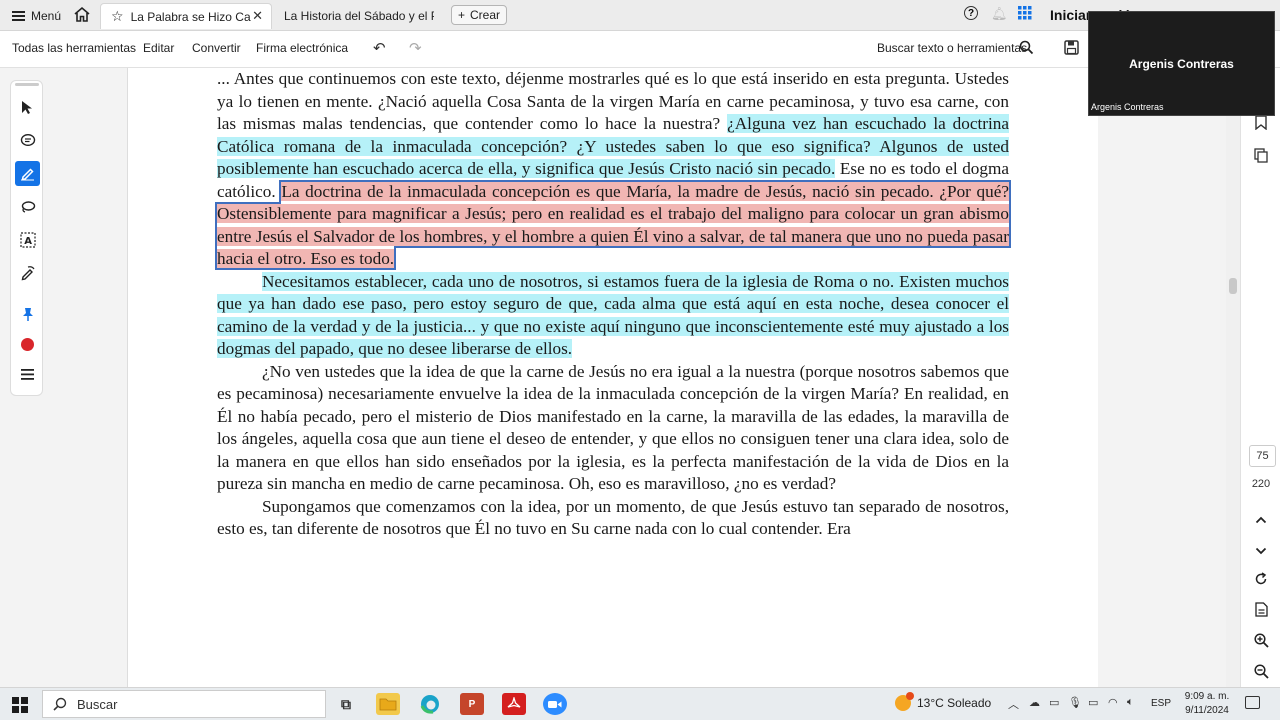 This screenshot has height=720, width=1280. I want to click on create-button: + Crear, so click(479, 15).